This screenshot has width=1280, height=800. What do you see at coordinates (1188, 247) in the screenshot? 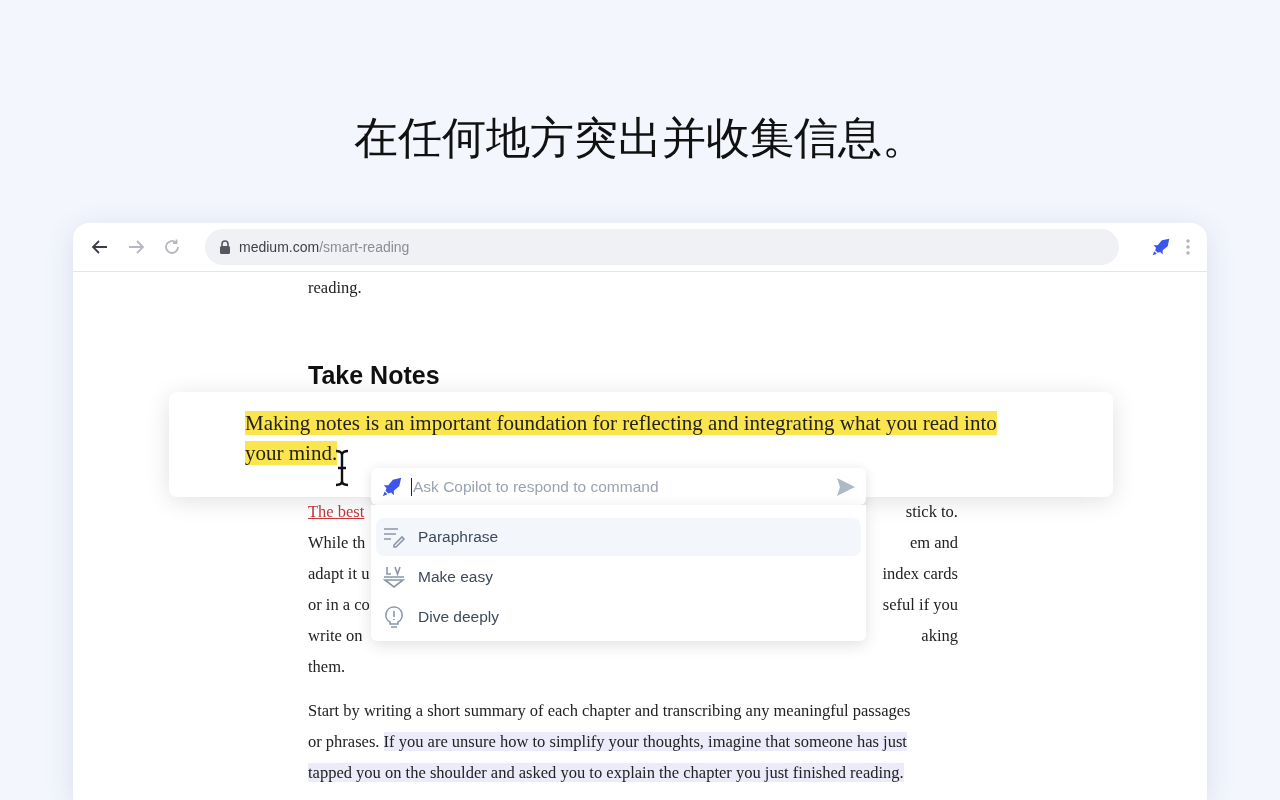
I see `more-menu-icon` at bounding box center [1188, 247].